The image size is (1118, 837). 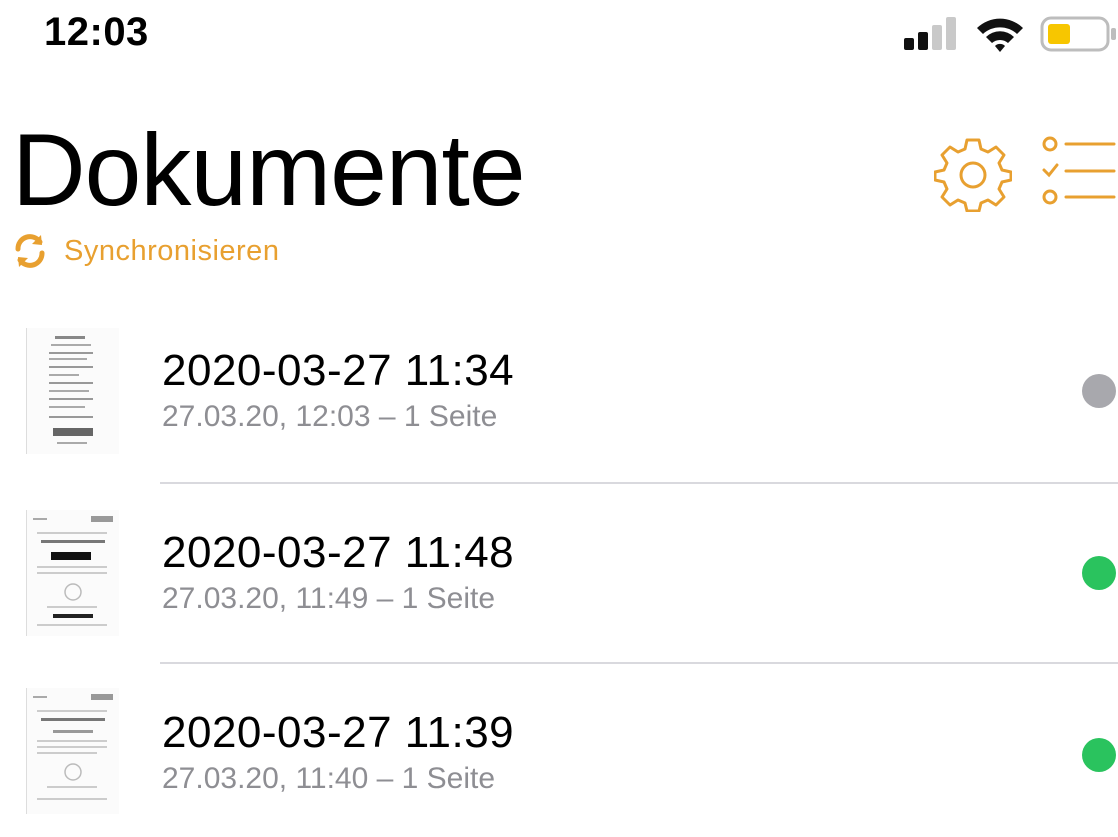 I want to click on gear-icon, so click(x=973, y=175).